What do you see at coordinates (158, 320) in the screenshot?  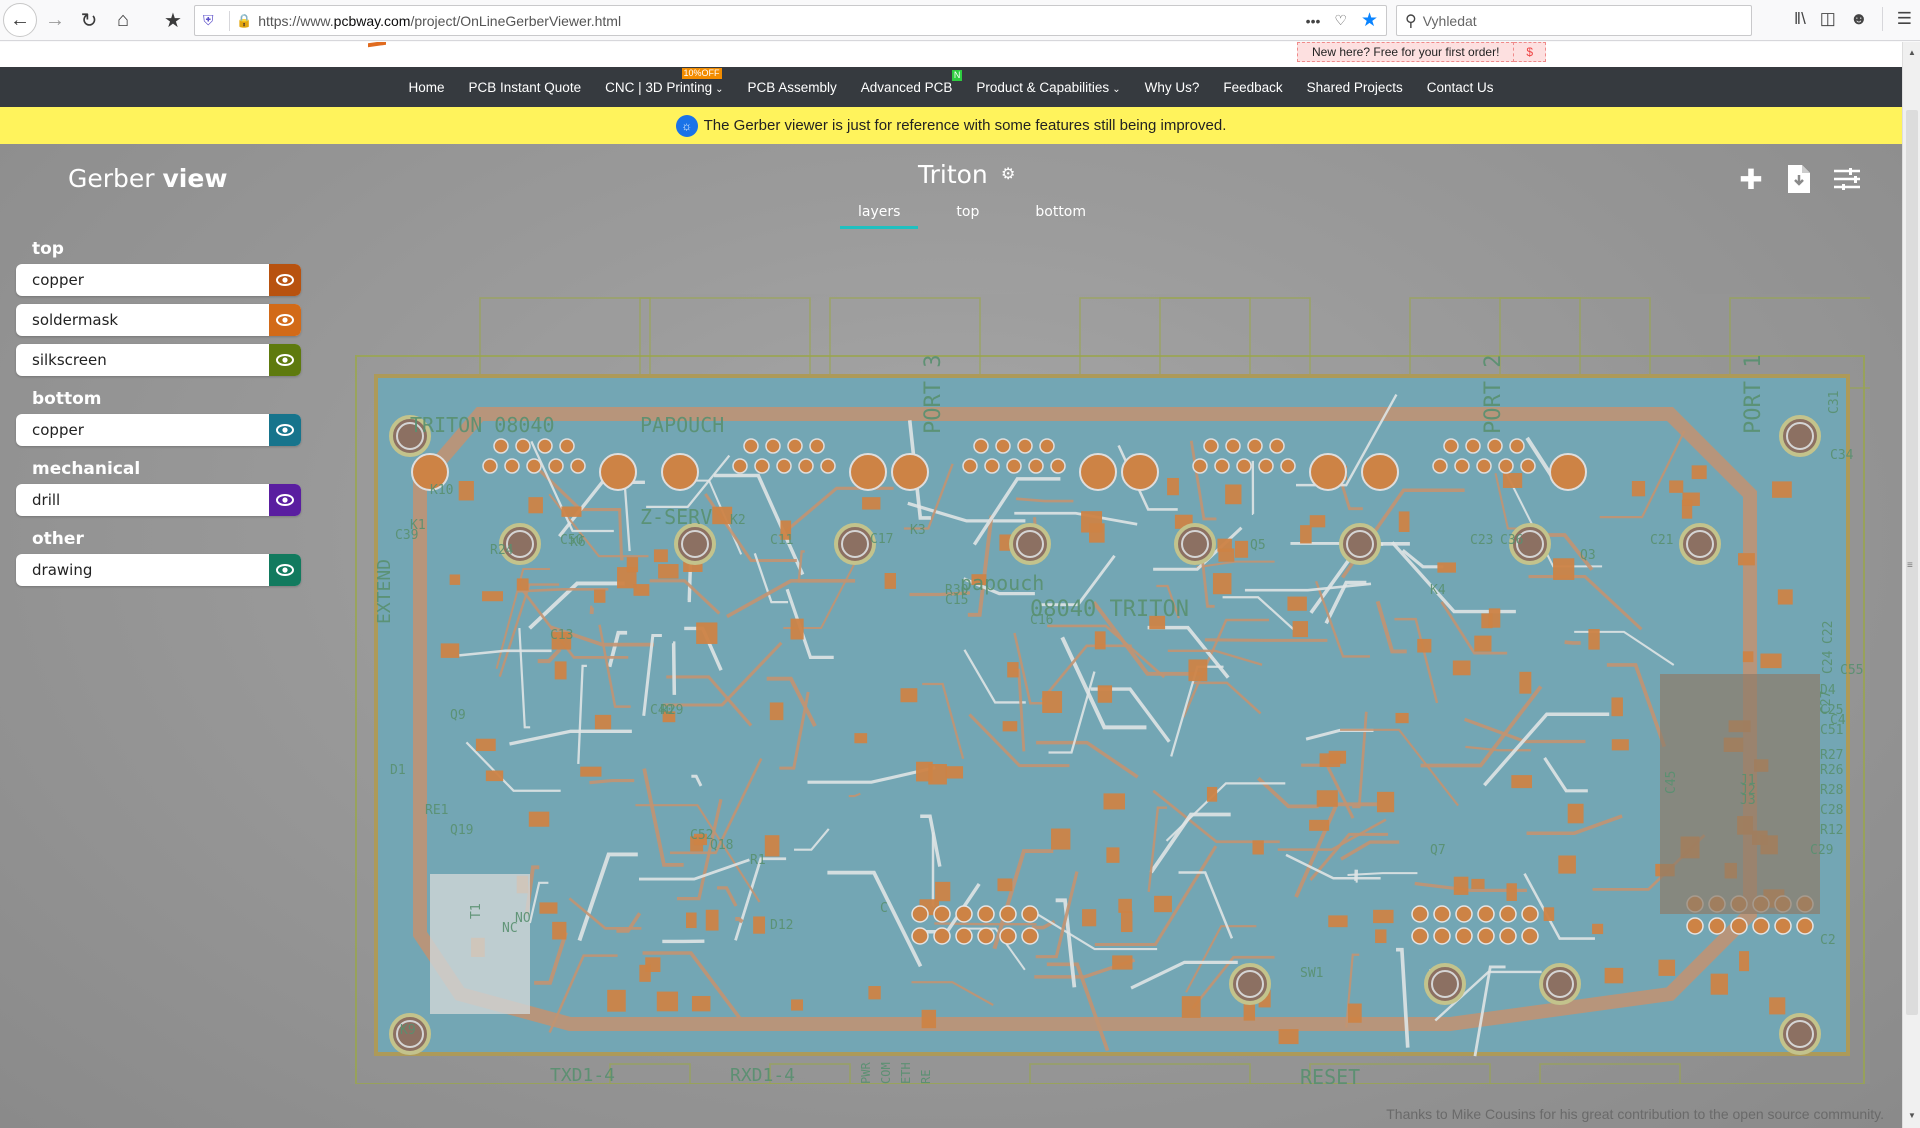 I see `layer-top-soldermask: soldermask` at bounding box center [158, 320].